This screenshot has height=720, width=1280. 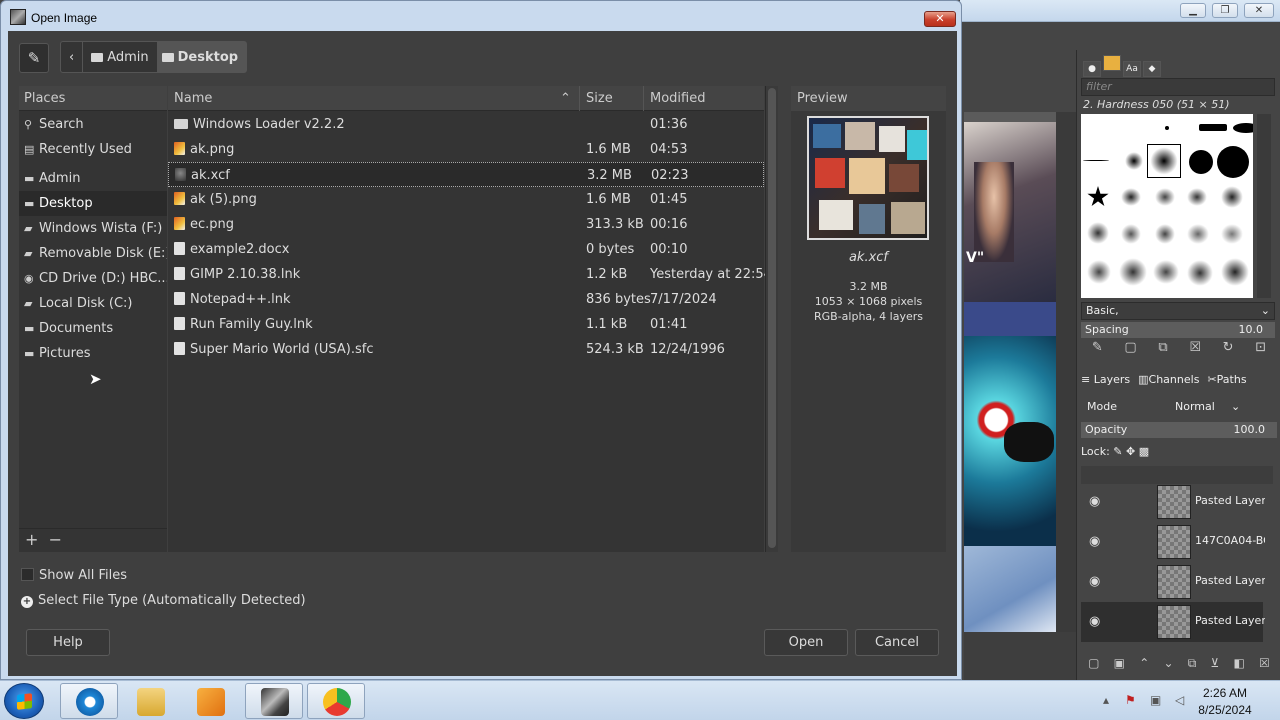 I want to click on raise-layer-icon: ⌃, so click(x=1144, y=666).